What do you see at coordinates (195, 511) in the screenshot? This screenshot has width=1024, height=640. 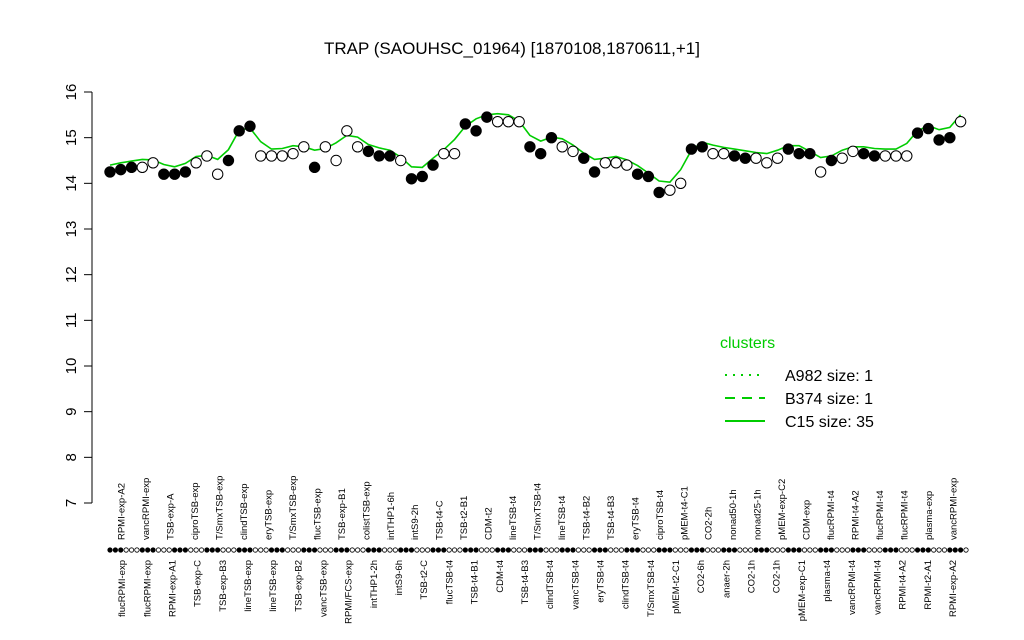 I see `condition-label: ciproTSB-exp` at bounding box center [195, 511].